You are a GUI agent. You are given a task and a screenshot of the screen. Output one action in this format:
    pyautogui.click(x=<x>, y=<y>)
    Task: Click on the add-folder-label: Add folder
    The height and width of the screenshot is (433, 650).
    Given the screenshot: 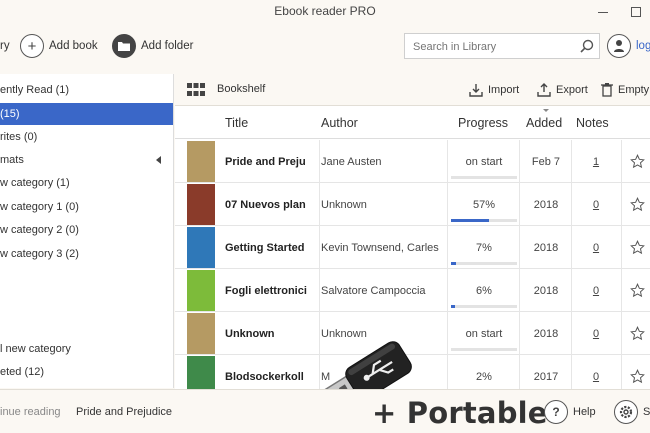 What is the action you would take?
    pyautogui.click(x=167, y=46)
    